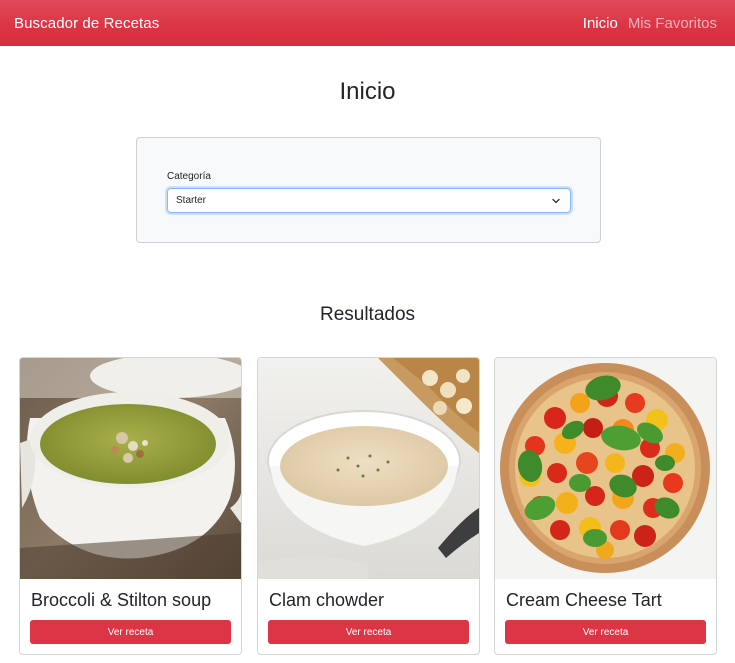 This screenshot has height=663, width=735. Describe the element at coordinates (672, 23) in the screenshot. I see `nav-link-favoritos: Mis Favoritos` at that location.